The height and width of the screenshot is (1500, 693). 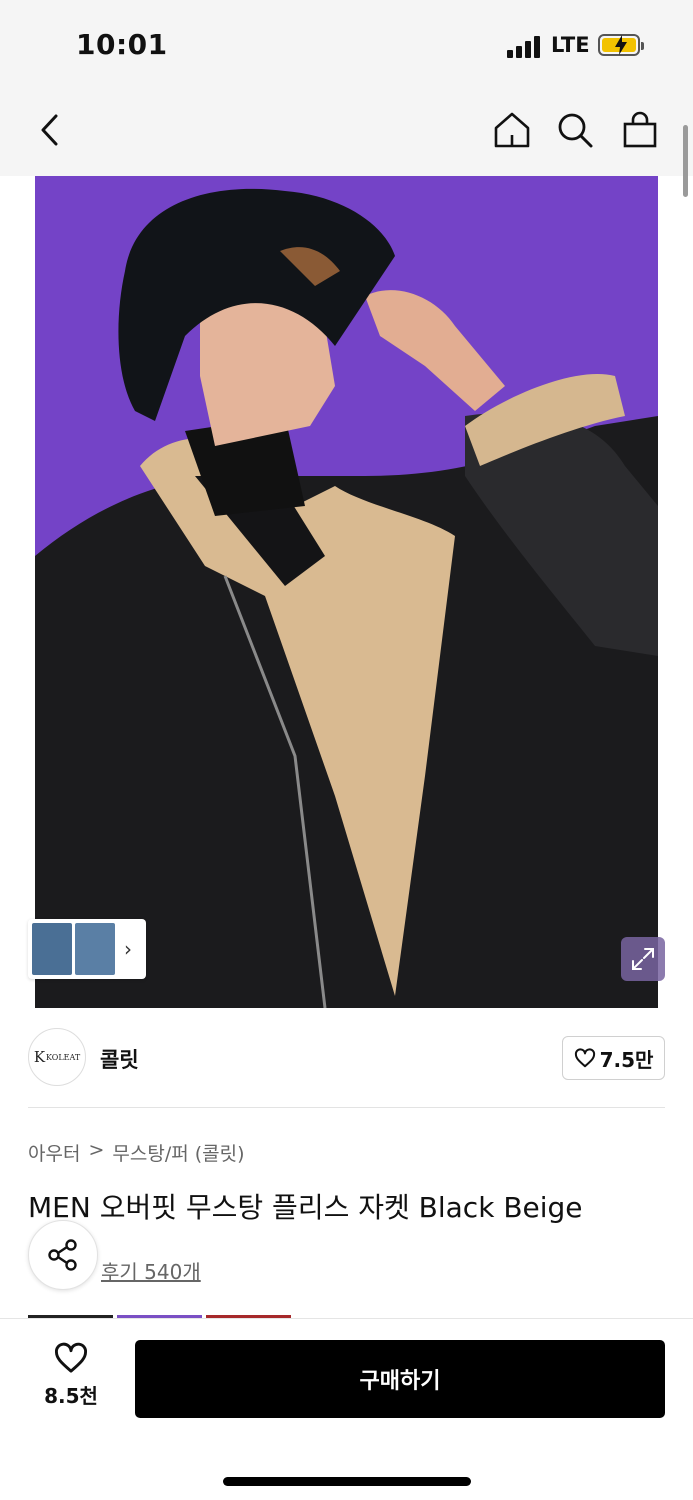 I want to click on thumbnail-strip: ›, so click(x=87, y=949).